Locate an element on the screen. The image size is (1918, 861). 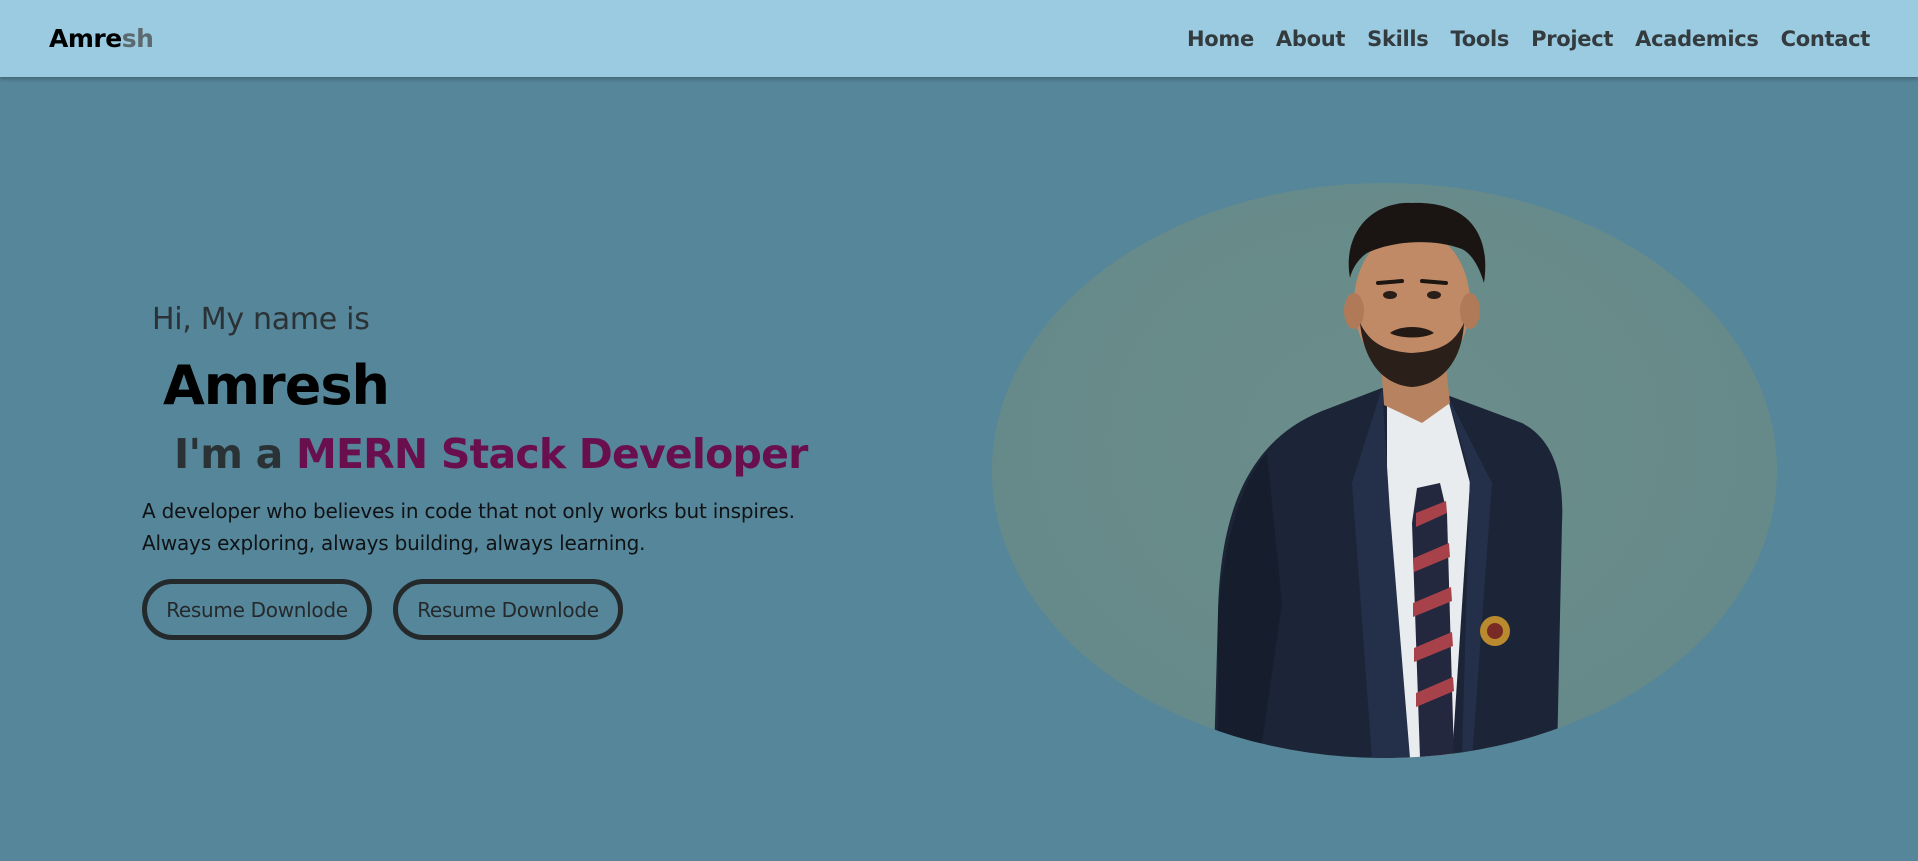
role-prefix: I'm a is located at coordinates (235, 454).